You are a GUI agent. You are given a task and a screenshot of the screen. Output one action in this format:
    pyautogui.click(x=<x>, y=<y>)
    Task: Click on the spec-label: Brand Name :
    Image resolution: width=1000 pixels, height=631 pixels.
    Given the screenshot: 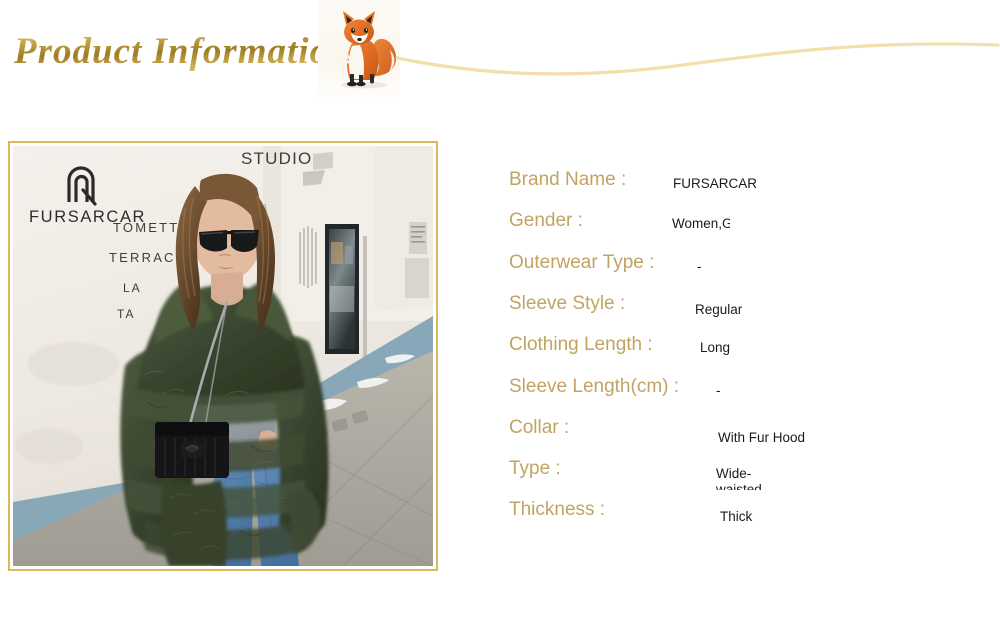 What is the action you would take?
    pyautogui.click(x=568, y=179)
    